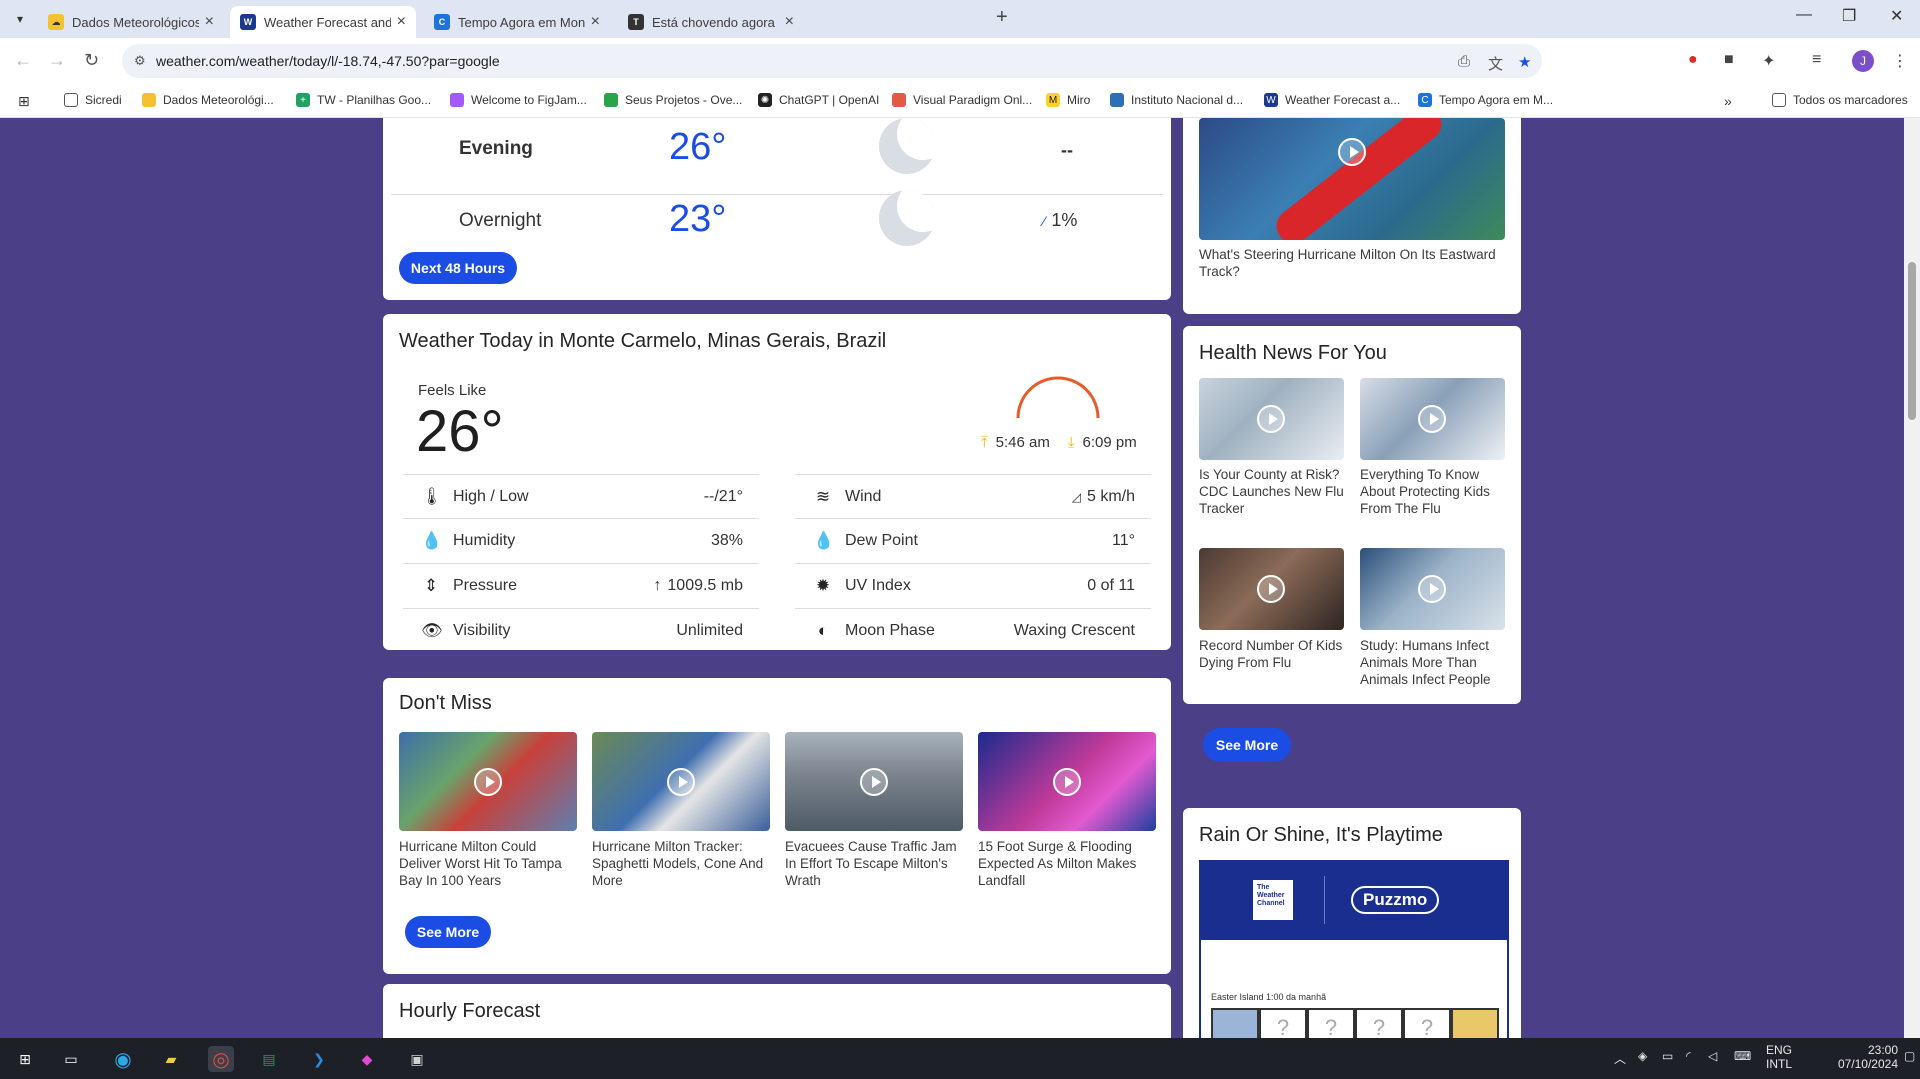  Describe the element at coordinates (1728, 101) in the screenshot. I see `more-bookmarks-icon: »` at that location.